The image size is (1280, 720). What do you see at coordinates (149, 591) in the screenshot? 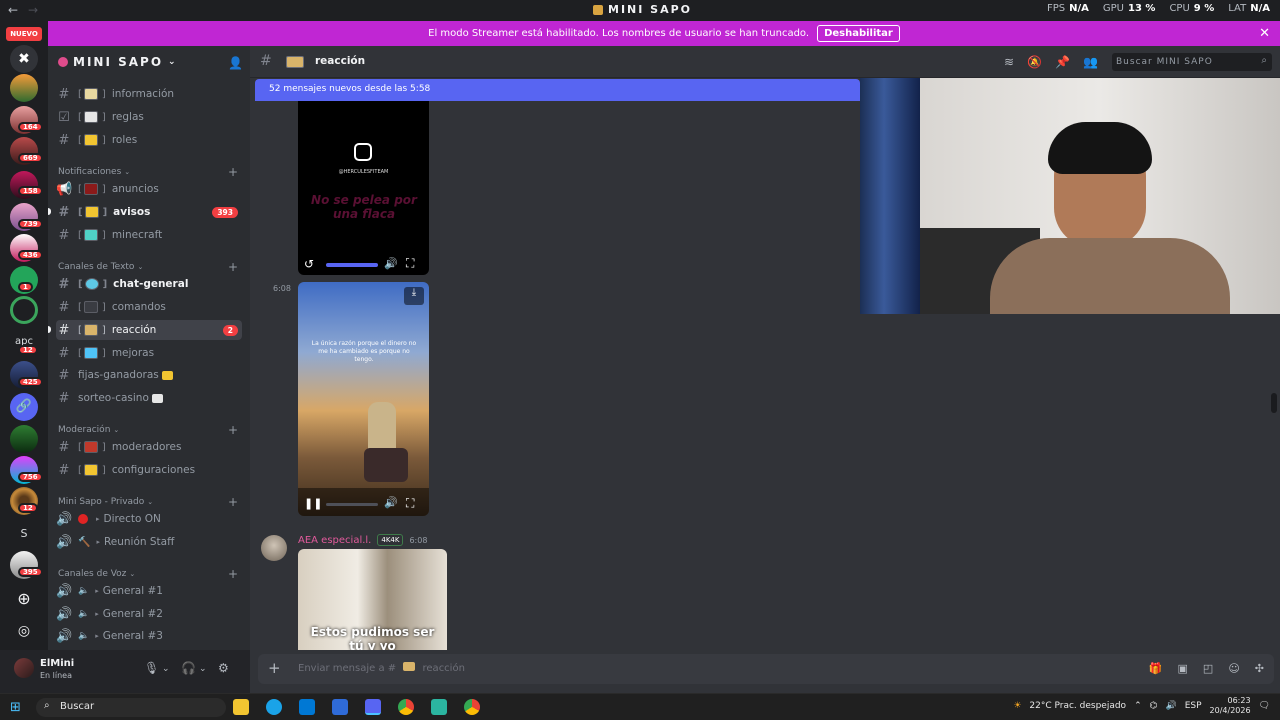
I see `voice-channel-general-1: 🔊 🔈 ▸ General #1` at bounding box center [149, 591].